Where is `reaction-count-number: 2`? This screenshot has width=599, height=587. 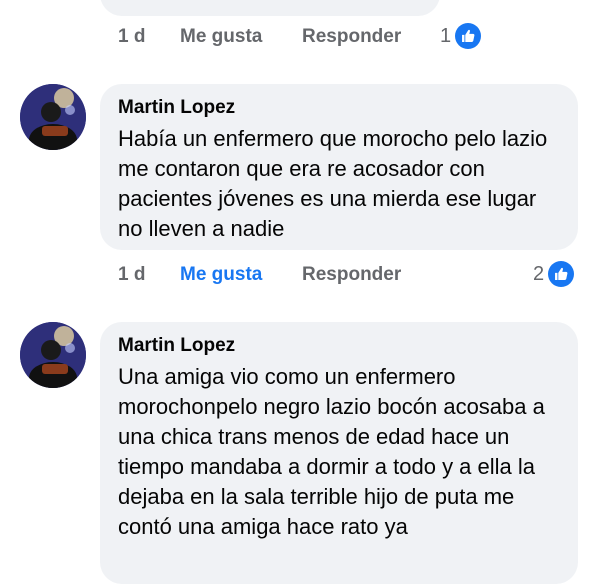 reaction-count-number: 2 is located at coordinates (539, 273).